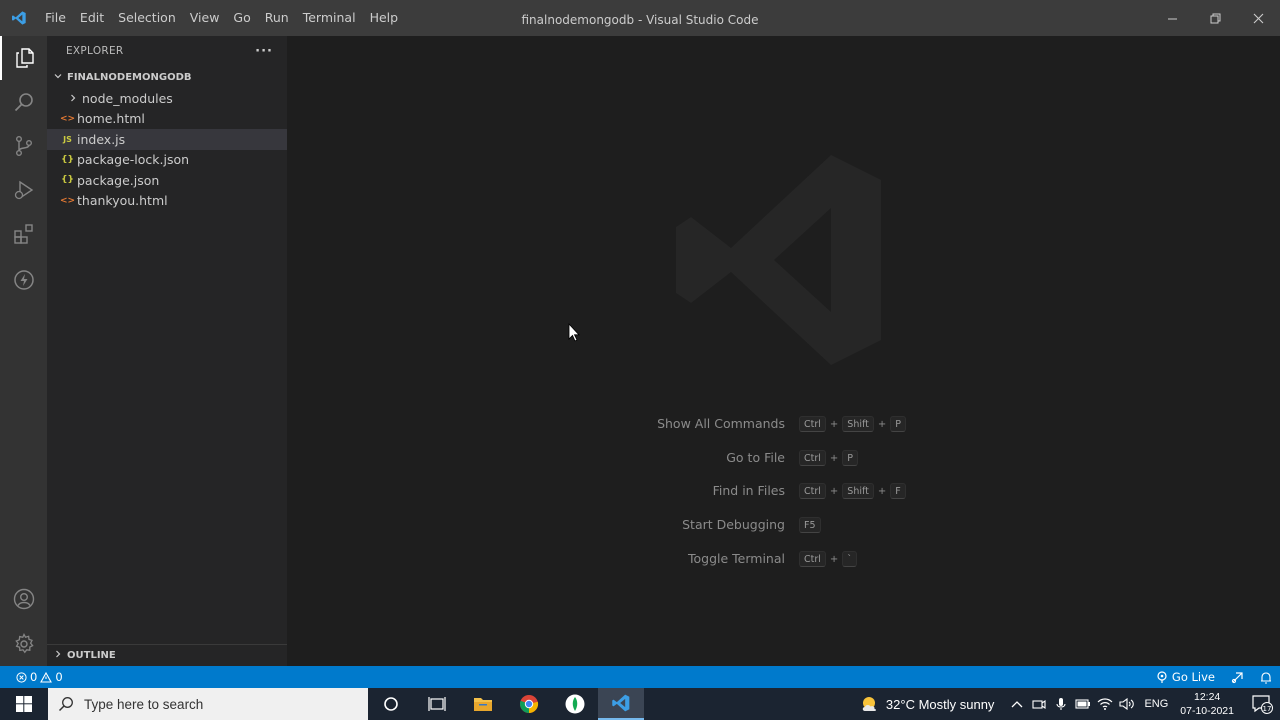  Describe the element at coordinates (167, 655) in the screenshot. I see `outline-section-header: OUTLINE` at that location.